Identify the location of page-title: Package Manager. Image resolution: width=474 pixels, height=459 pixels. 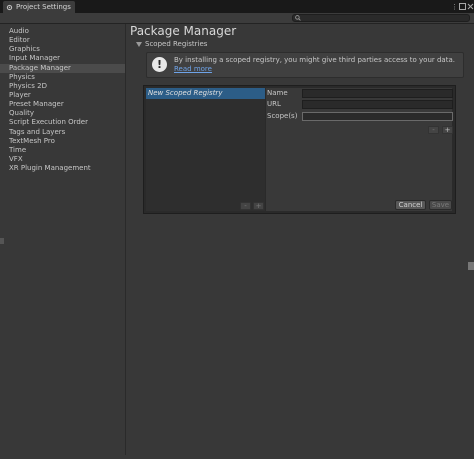
(183, 31).